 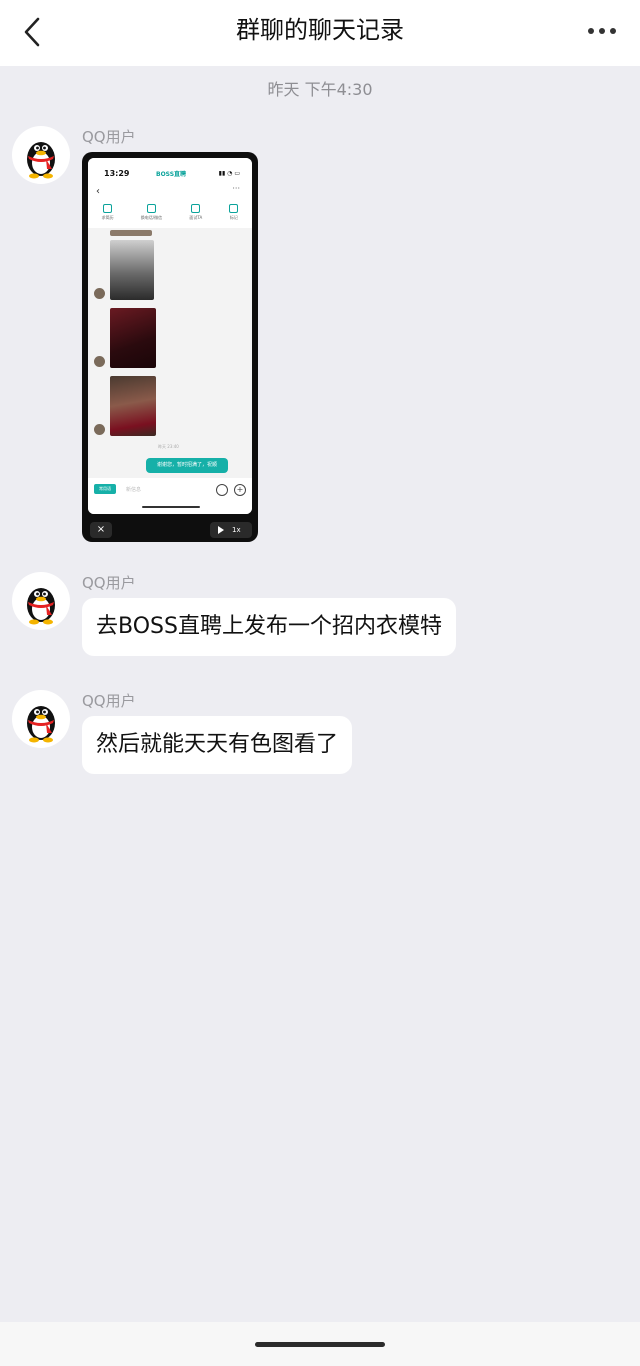 I want to click on screenshot-tool: 求简历, so click(x=108, y=212).